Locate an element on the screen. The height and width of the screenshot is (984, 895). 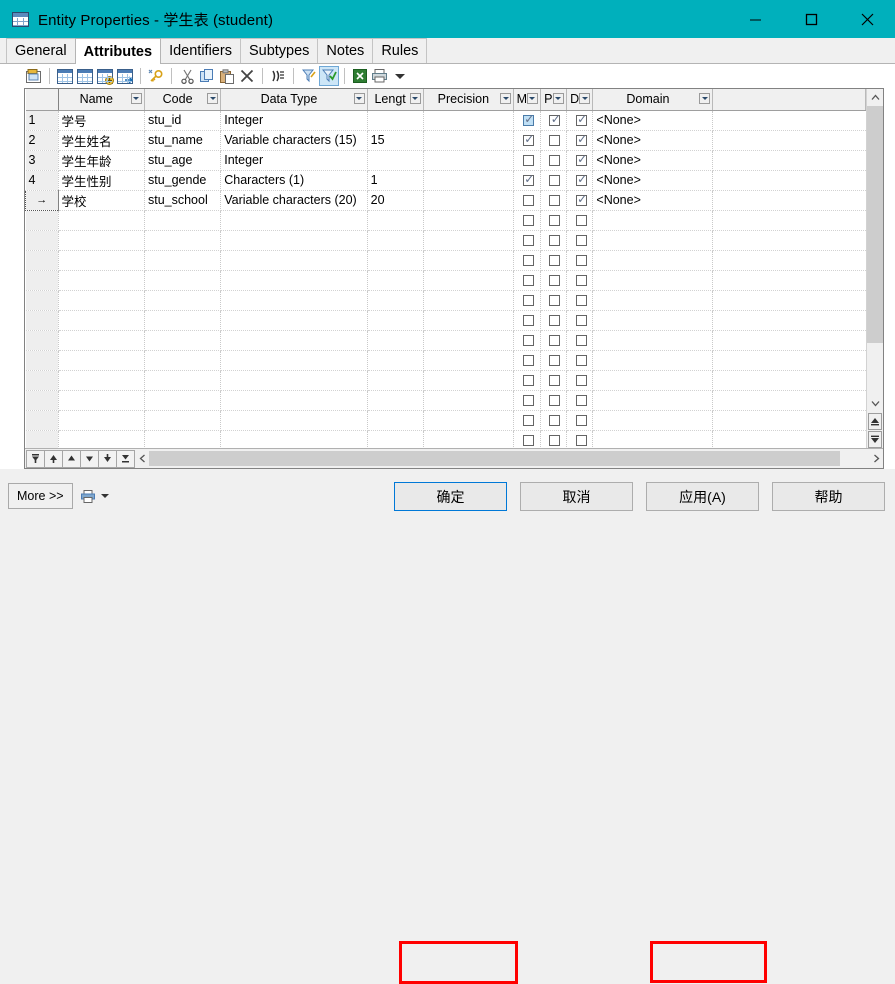
delete-icon is located at coordinates (247, 76).